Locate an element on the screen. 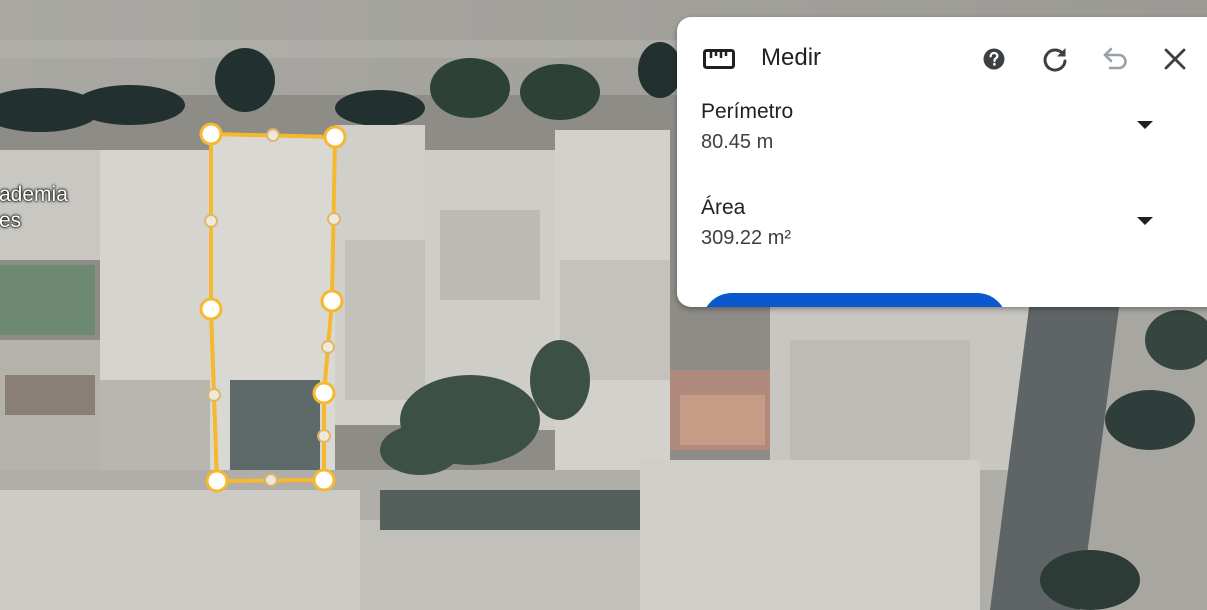 This screenshot has height=610, width=1207. perimeter-value: 80.45 m is located at coordinates (737, 142).